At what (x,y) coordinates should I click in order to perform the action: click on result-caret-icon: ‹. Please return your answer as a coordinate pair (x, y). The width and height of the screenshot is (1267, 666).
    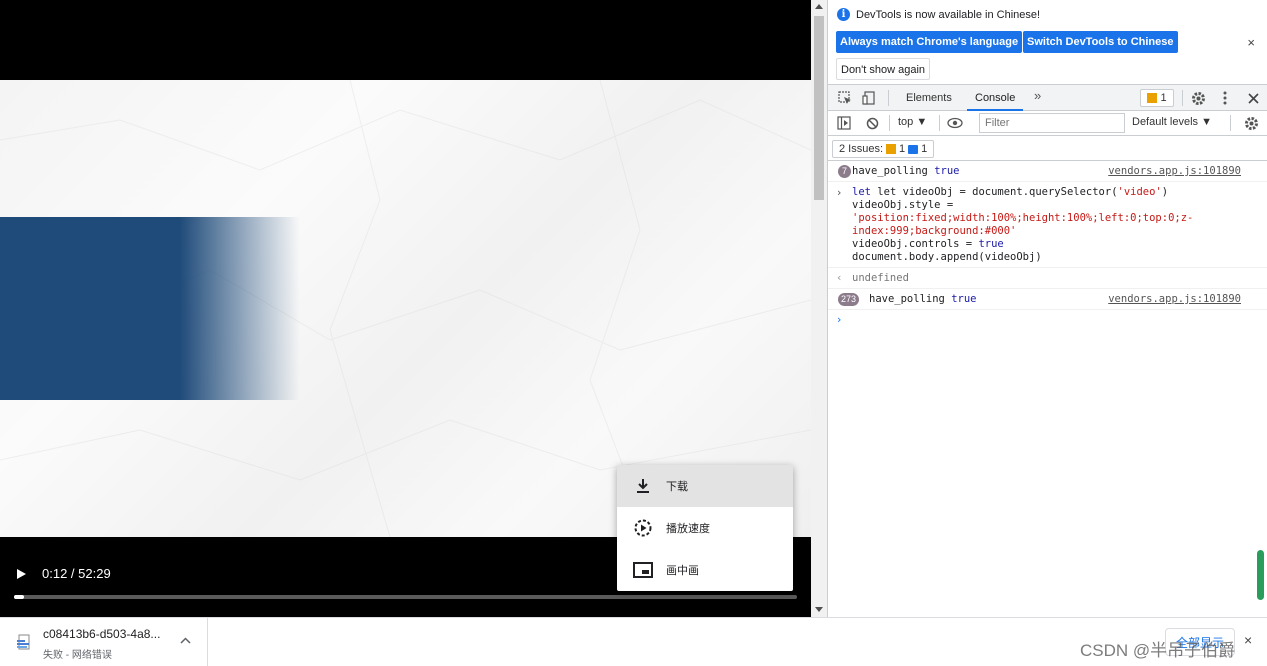
    Looking at the image, I should click on (839, 277).